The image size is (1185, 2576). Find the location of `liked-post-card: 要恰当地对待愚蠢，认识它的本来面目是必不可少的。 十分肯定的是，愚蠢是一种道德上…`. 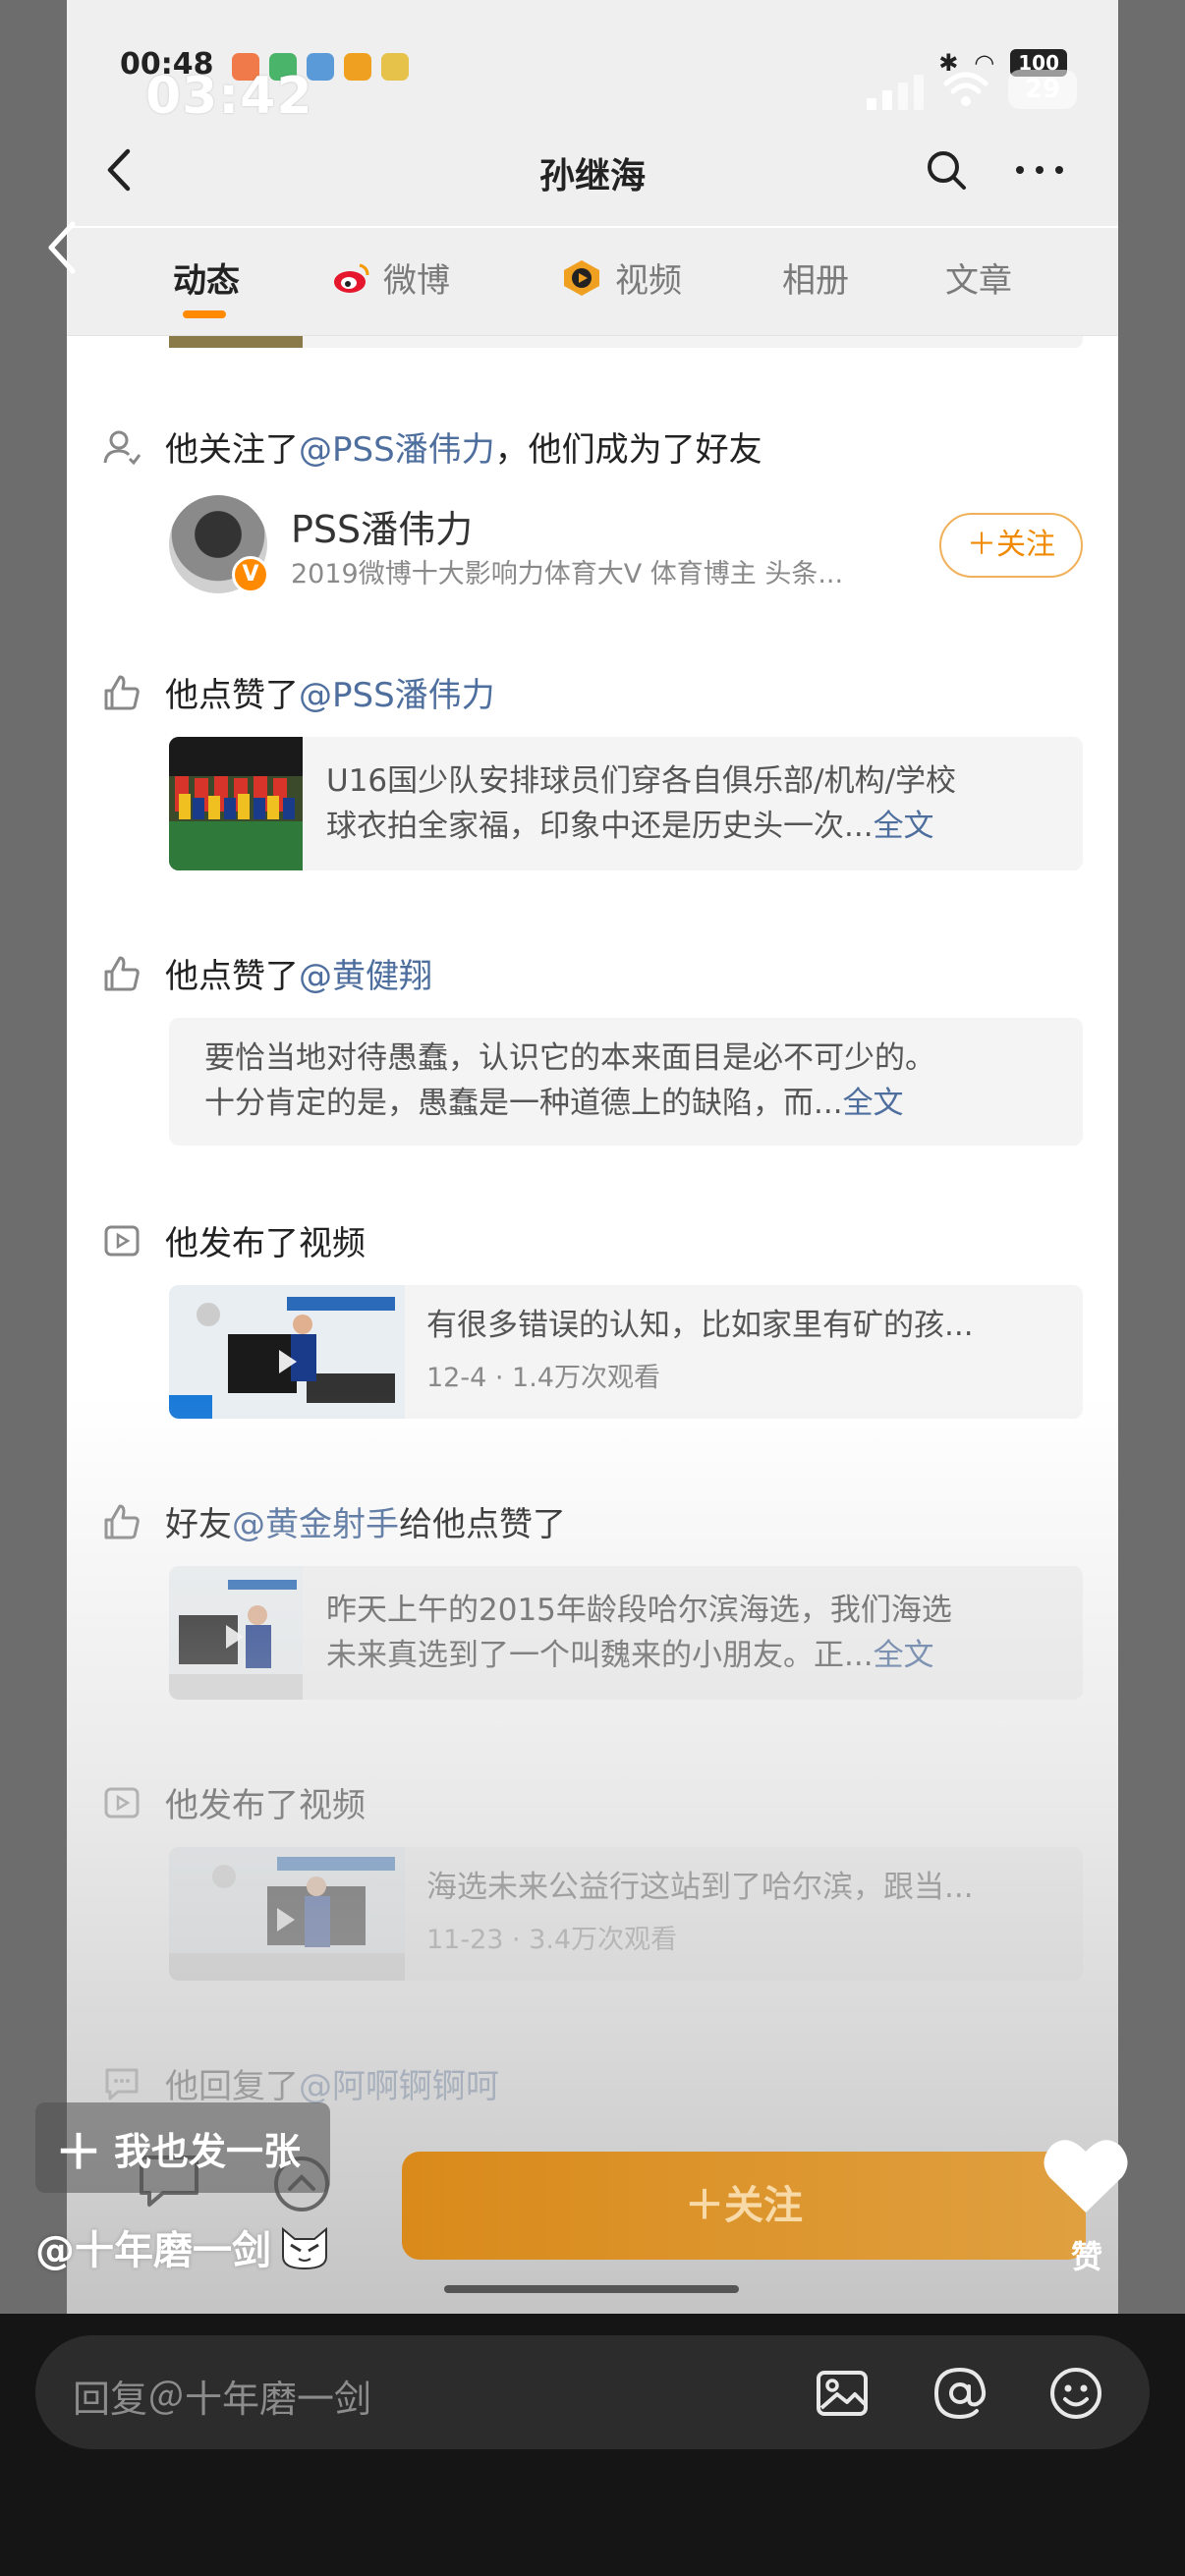

liked-post-card: 要恰当地对待愚蠢，认识它的本来面目是必不可少的。 十分肯定的是，愚蠢是一种道德上… is located at coordinates (626, 1082).